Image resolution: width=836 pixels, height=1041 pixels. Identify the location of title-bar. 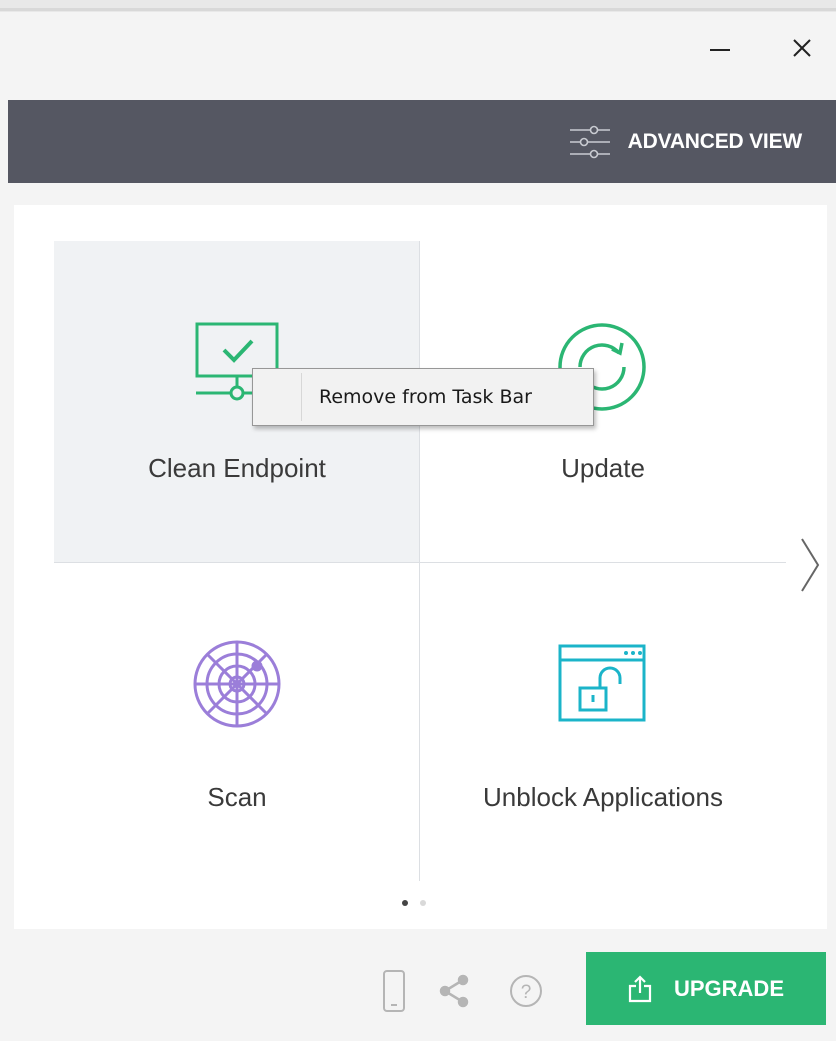
(418, 56).